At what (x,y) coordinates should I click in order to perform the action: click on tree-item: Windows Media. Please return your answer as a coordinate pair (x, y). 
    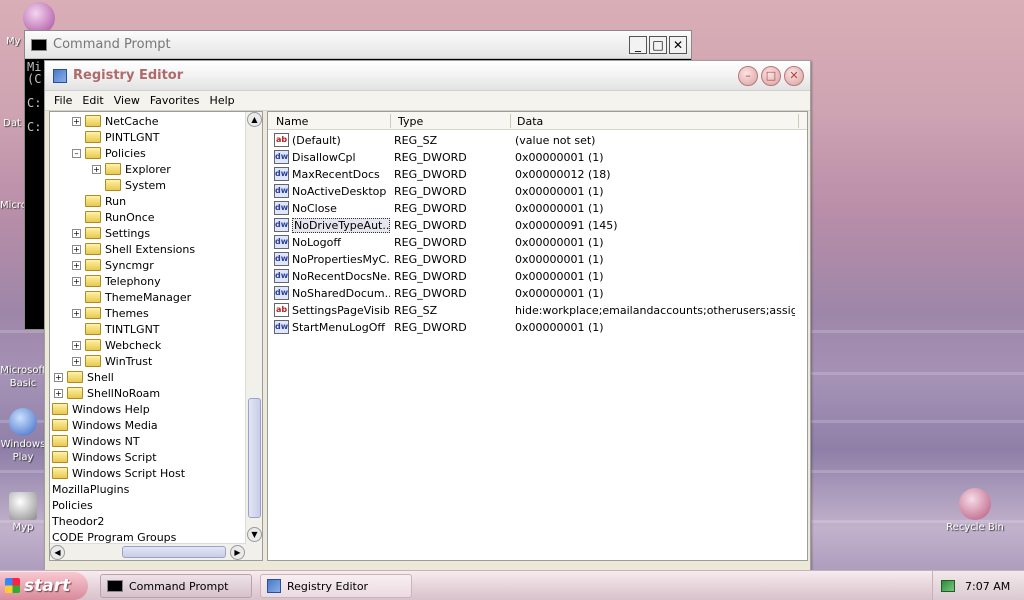
    Looking at the image, I should click on (105, 425).